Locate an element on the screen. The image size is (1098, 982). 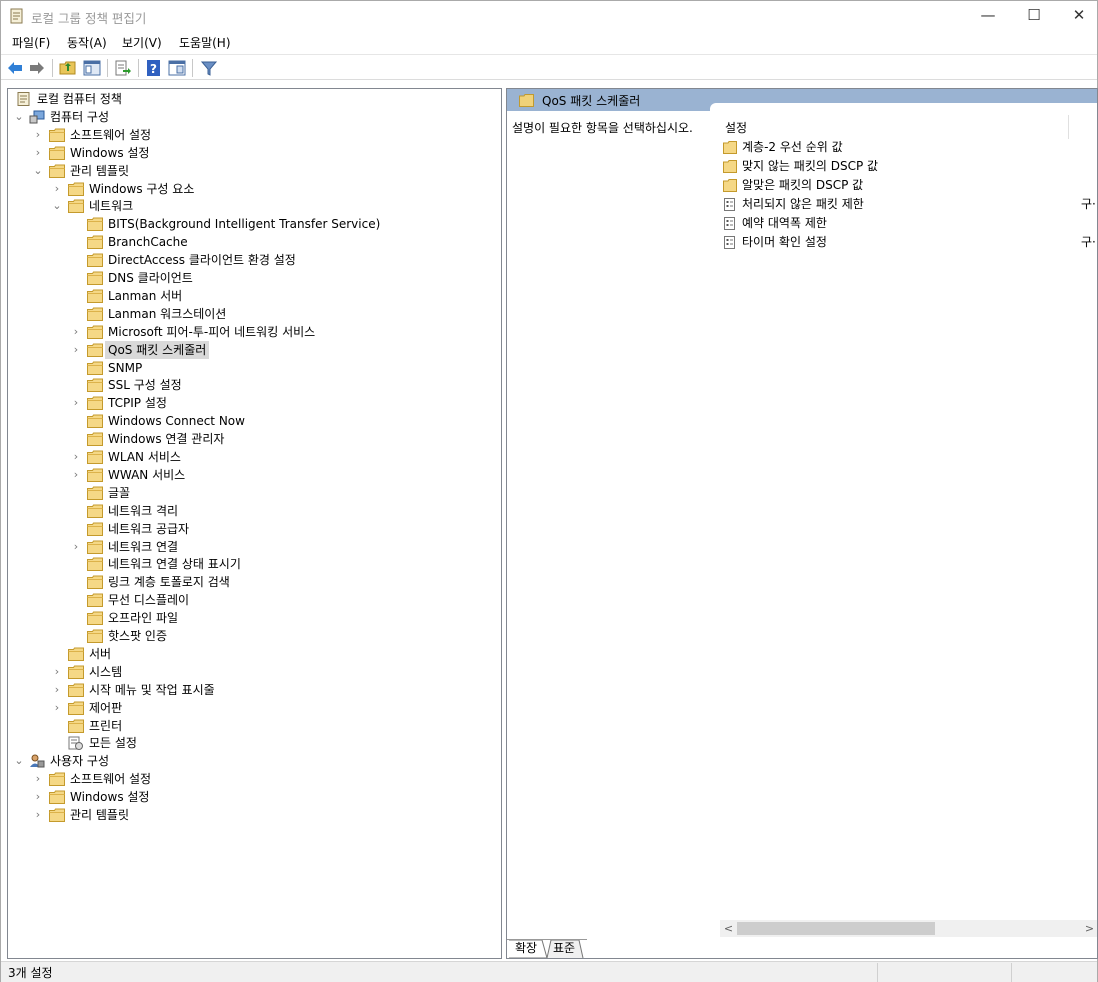
tree-item: 모든 설정 is located at coordinates (253, 743).